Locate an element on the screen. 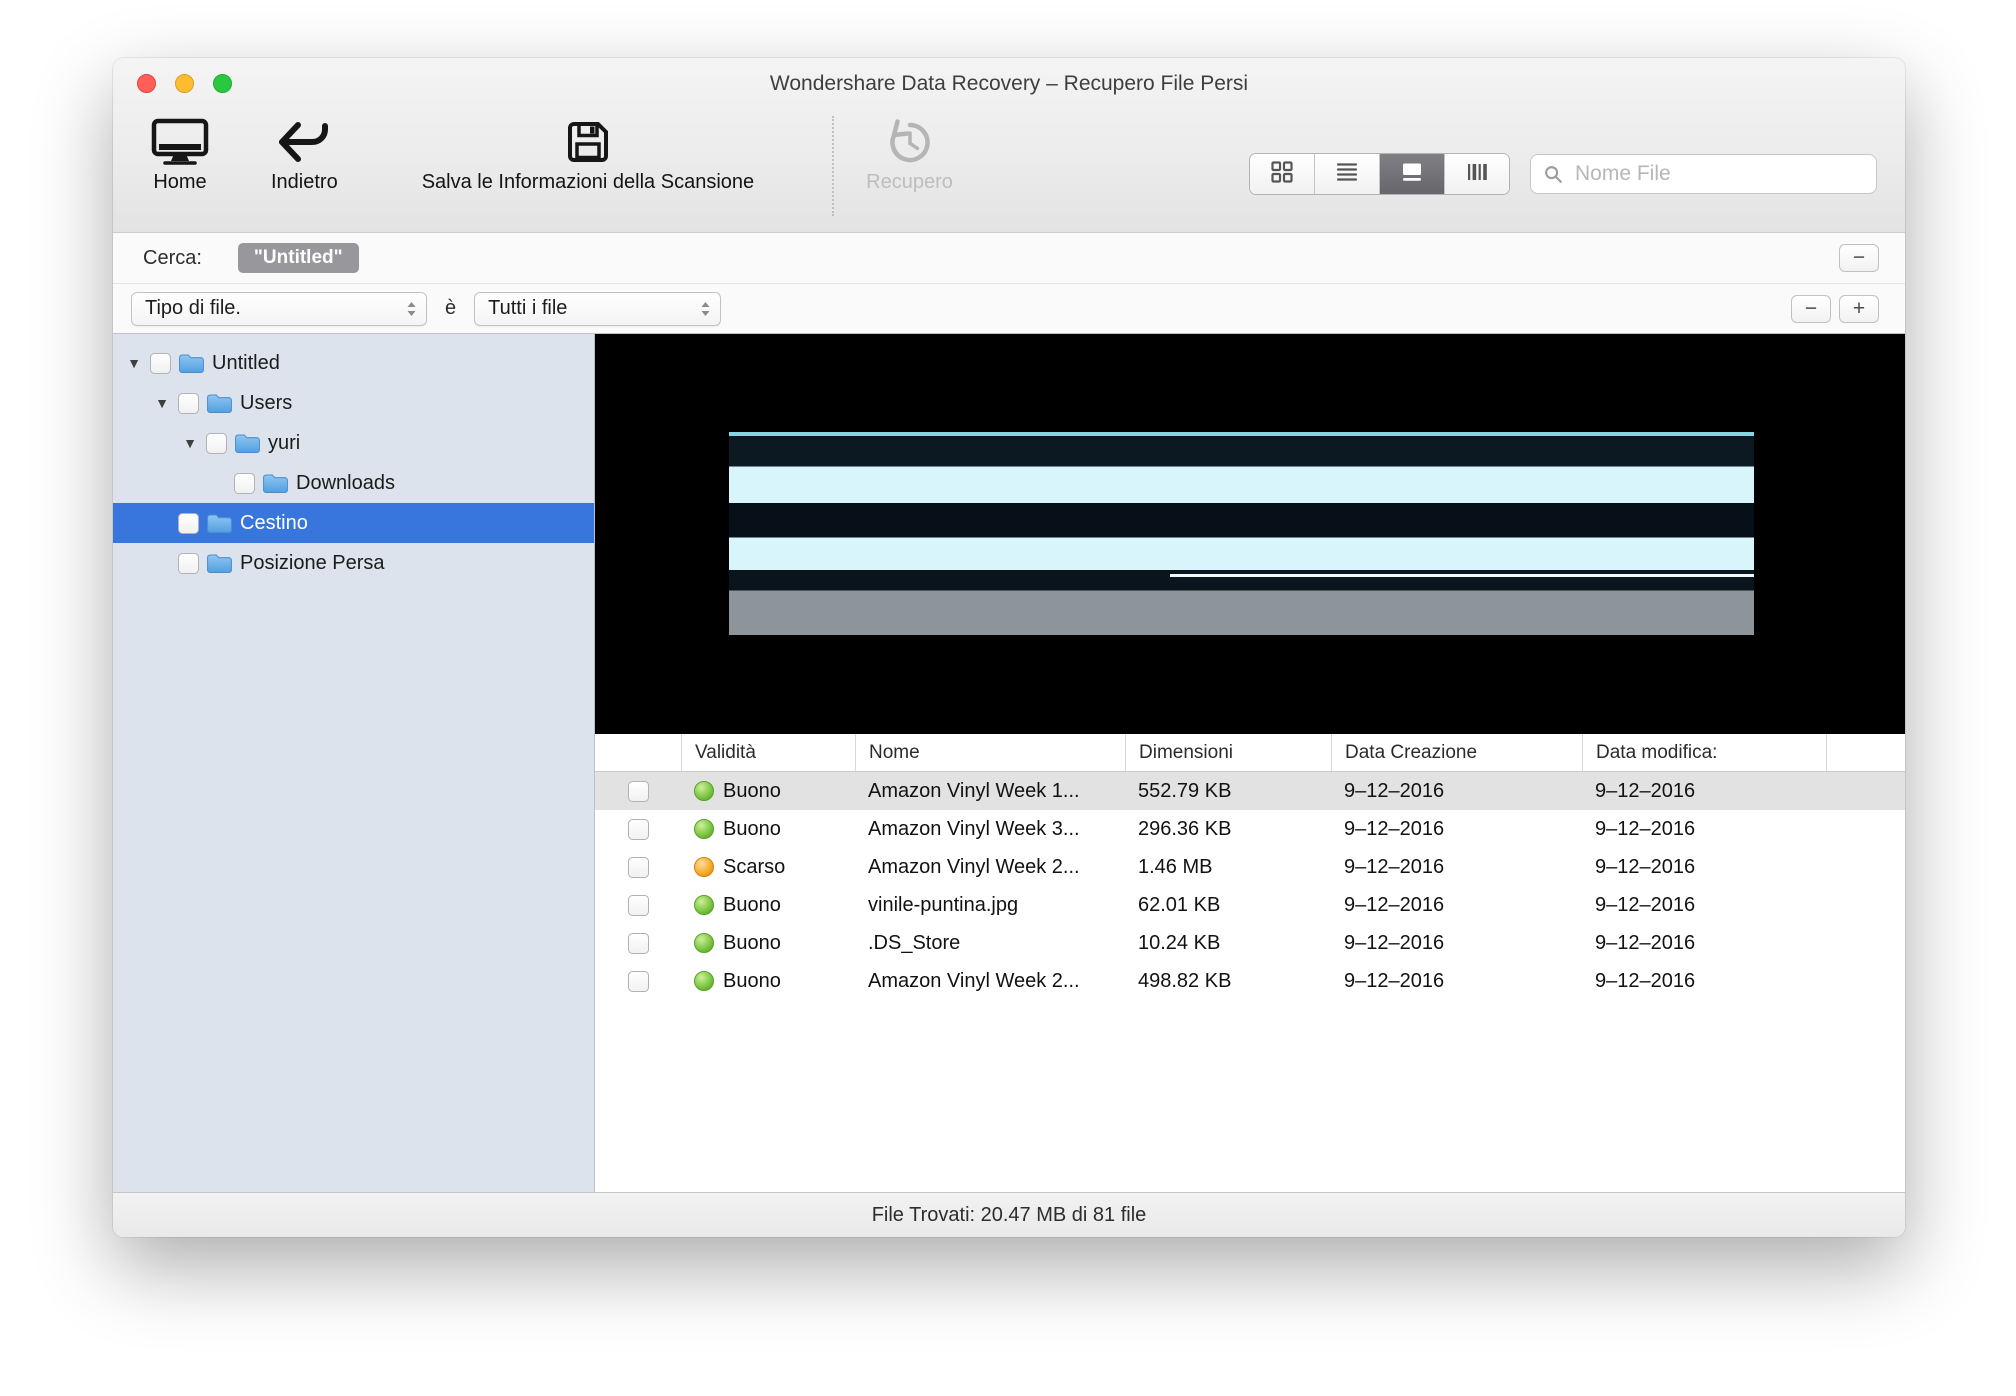 The width and height of the screenshot is (2016, 1396). zoom-button is located at coordinates (222, 83).